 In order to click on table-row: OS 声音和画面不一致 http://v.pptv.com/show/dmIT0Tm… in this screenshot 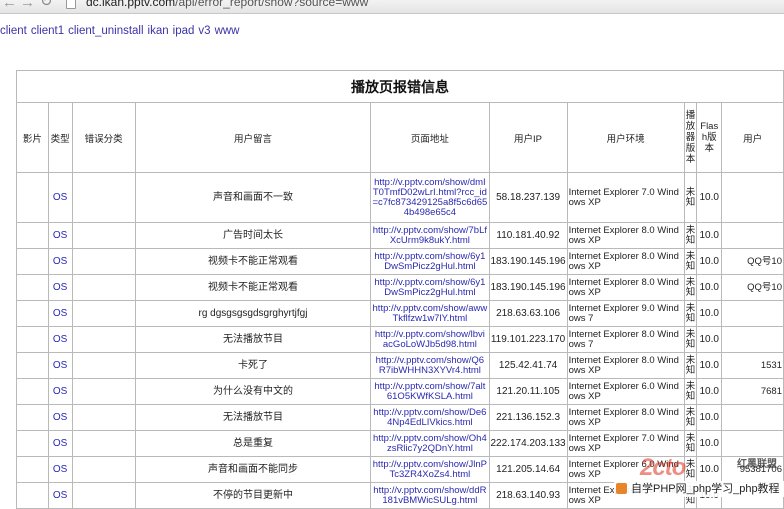, I will do `click(400, 197)`.